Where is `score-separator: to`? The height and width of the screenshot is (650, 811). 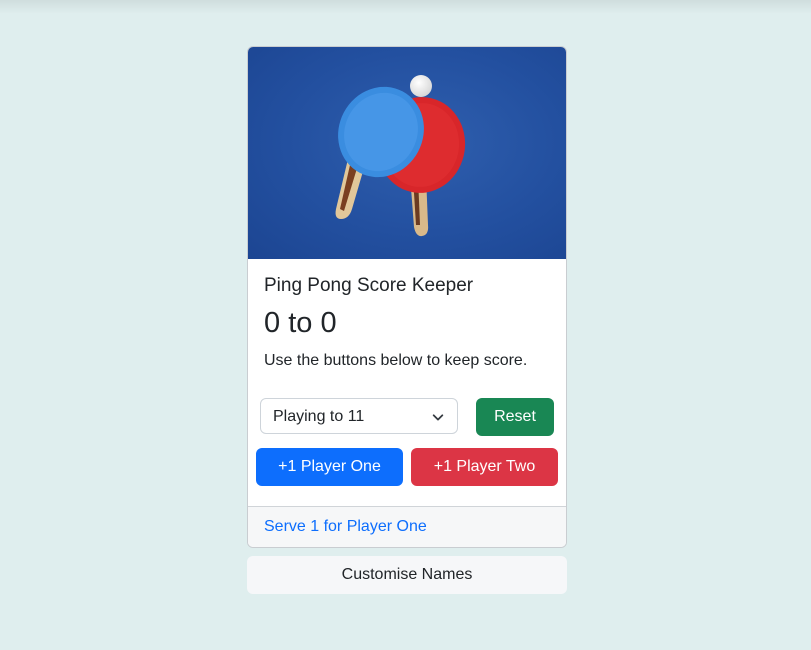 score-separator: to is located at coordinates (300, 323).